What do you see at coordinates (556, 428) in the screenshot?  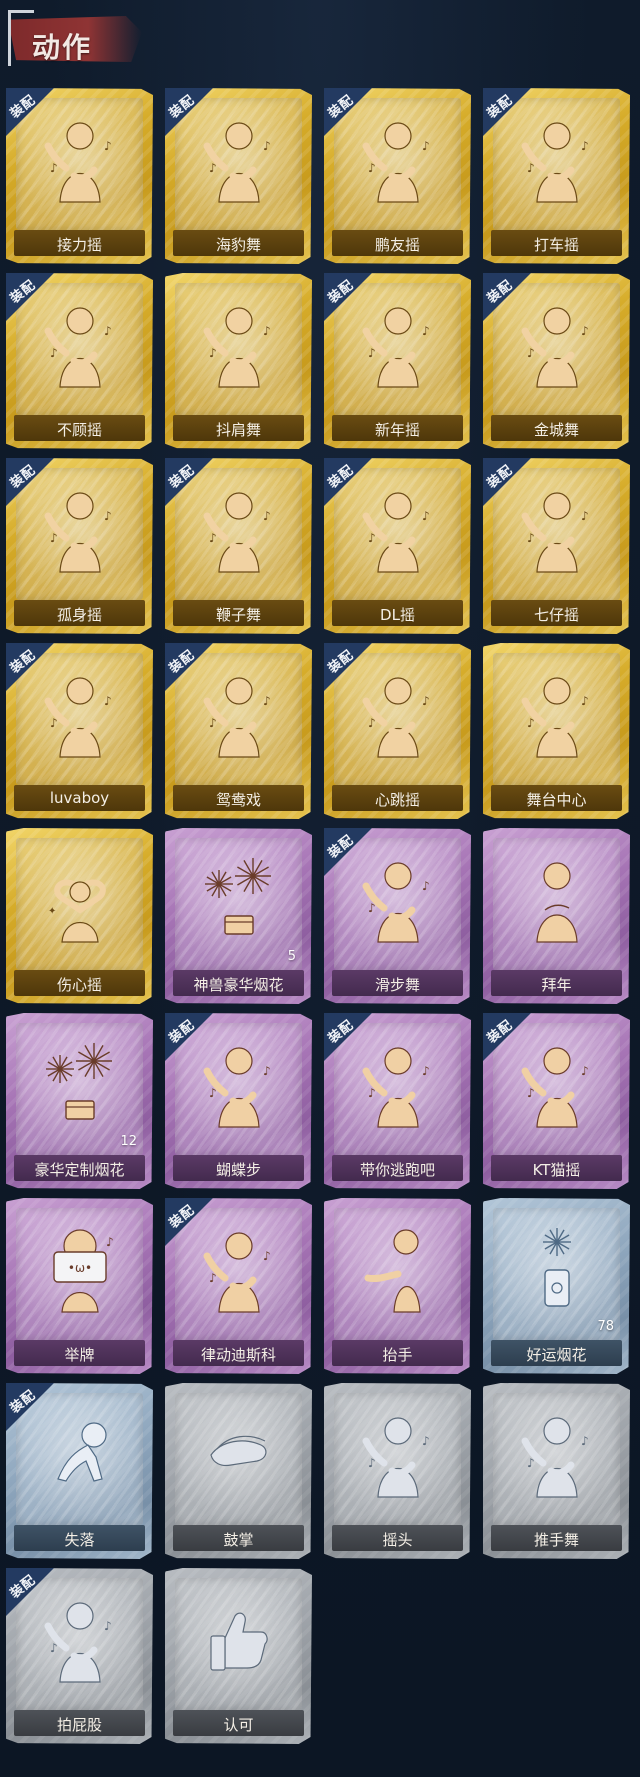 I see `card-label-bar: 金城舞` at bounding box center [556, 428].